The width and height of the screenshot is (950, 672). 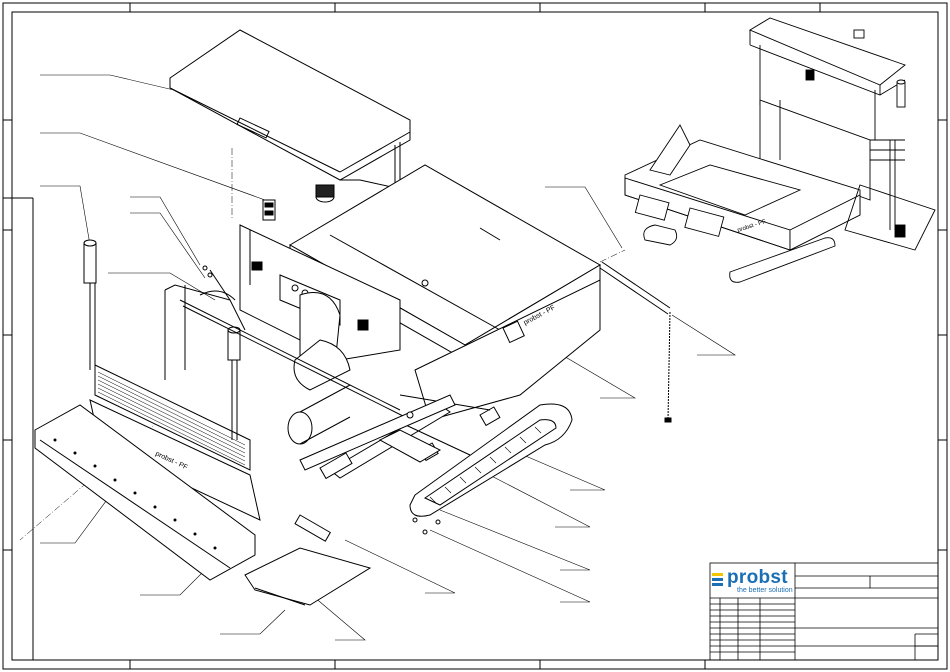 I want to click on brand-tagline: the better solution, so click(x=765, y=590).